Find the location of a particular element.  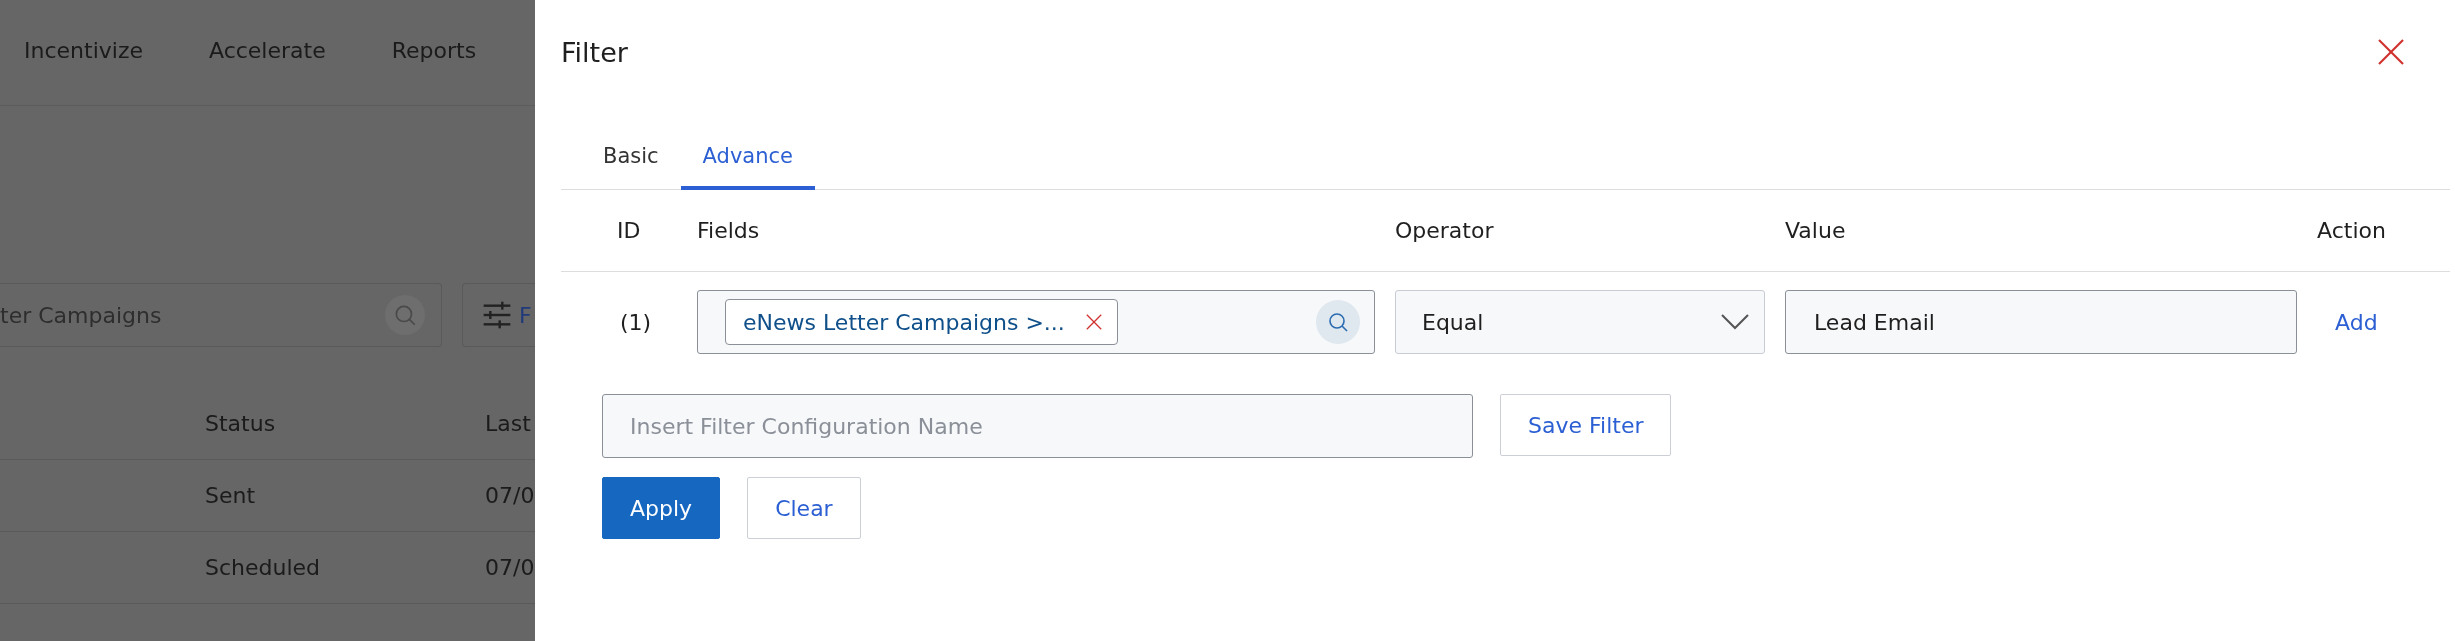

value-input: Lead Email is located at coordinates (2041, 322).